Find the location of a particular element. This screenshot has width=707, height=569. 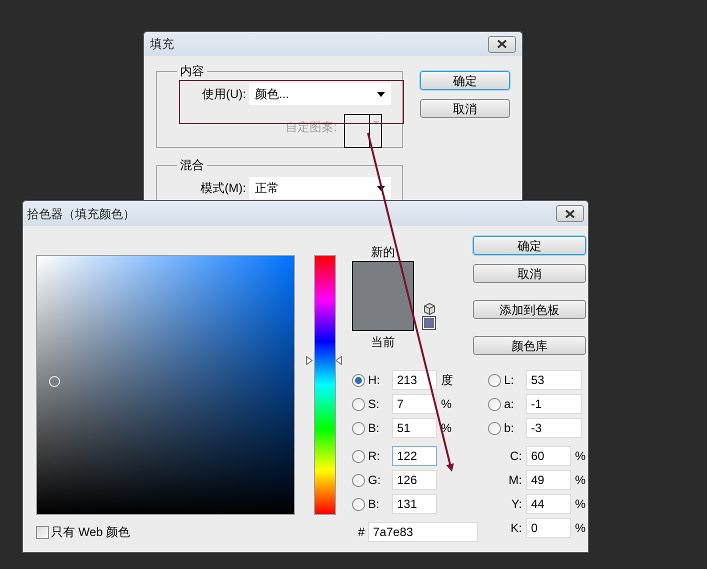

hue-slider is located at coordinates (324, 385).